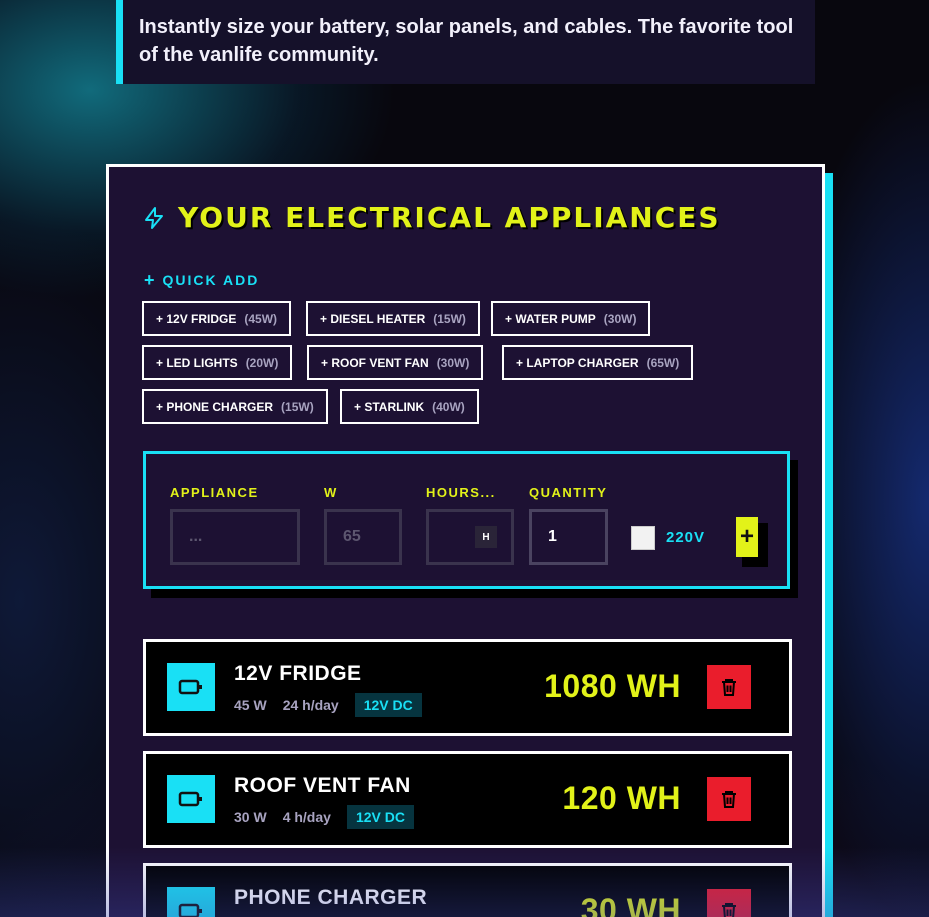 The image size is (929, 917). Describe the element at coordinates (214, 492) in the screenshot. I see `appliance-label: APPLIANCE` at that location.